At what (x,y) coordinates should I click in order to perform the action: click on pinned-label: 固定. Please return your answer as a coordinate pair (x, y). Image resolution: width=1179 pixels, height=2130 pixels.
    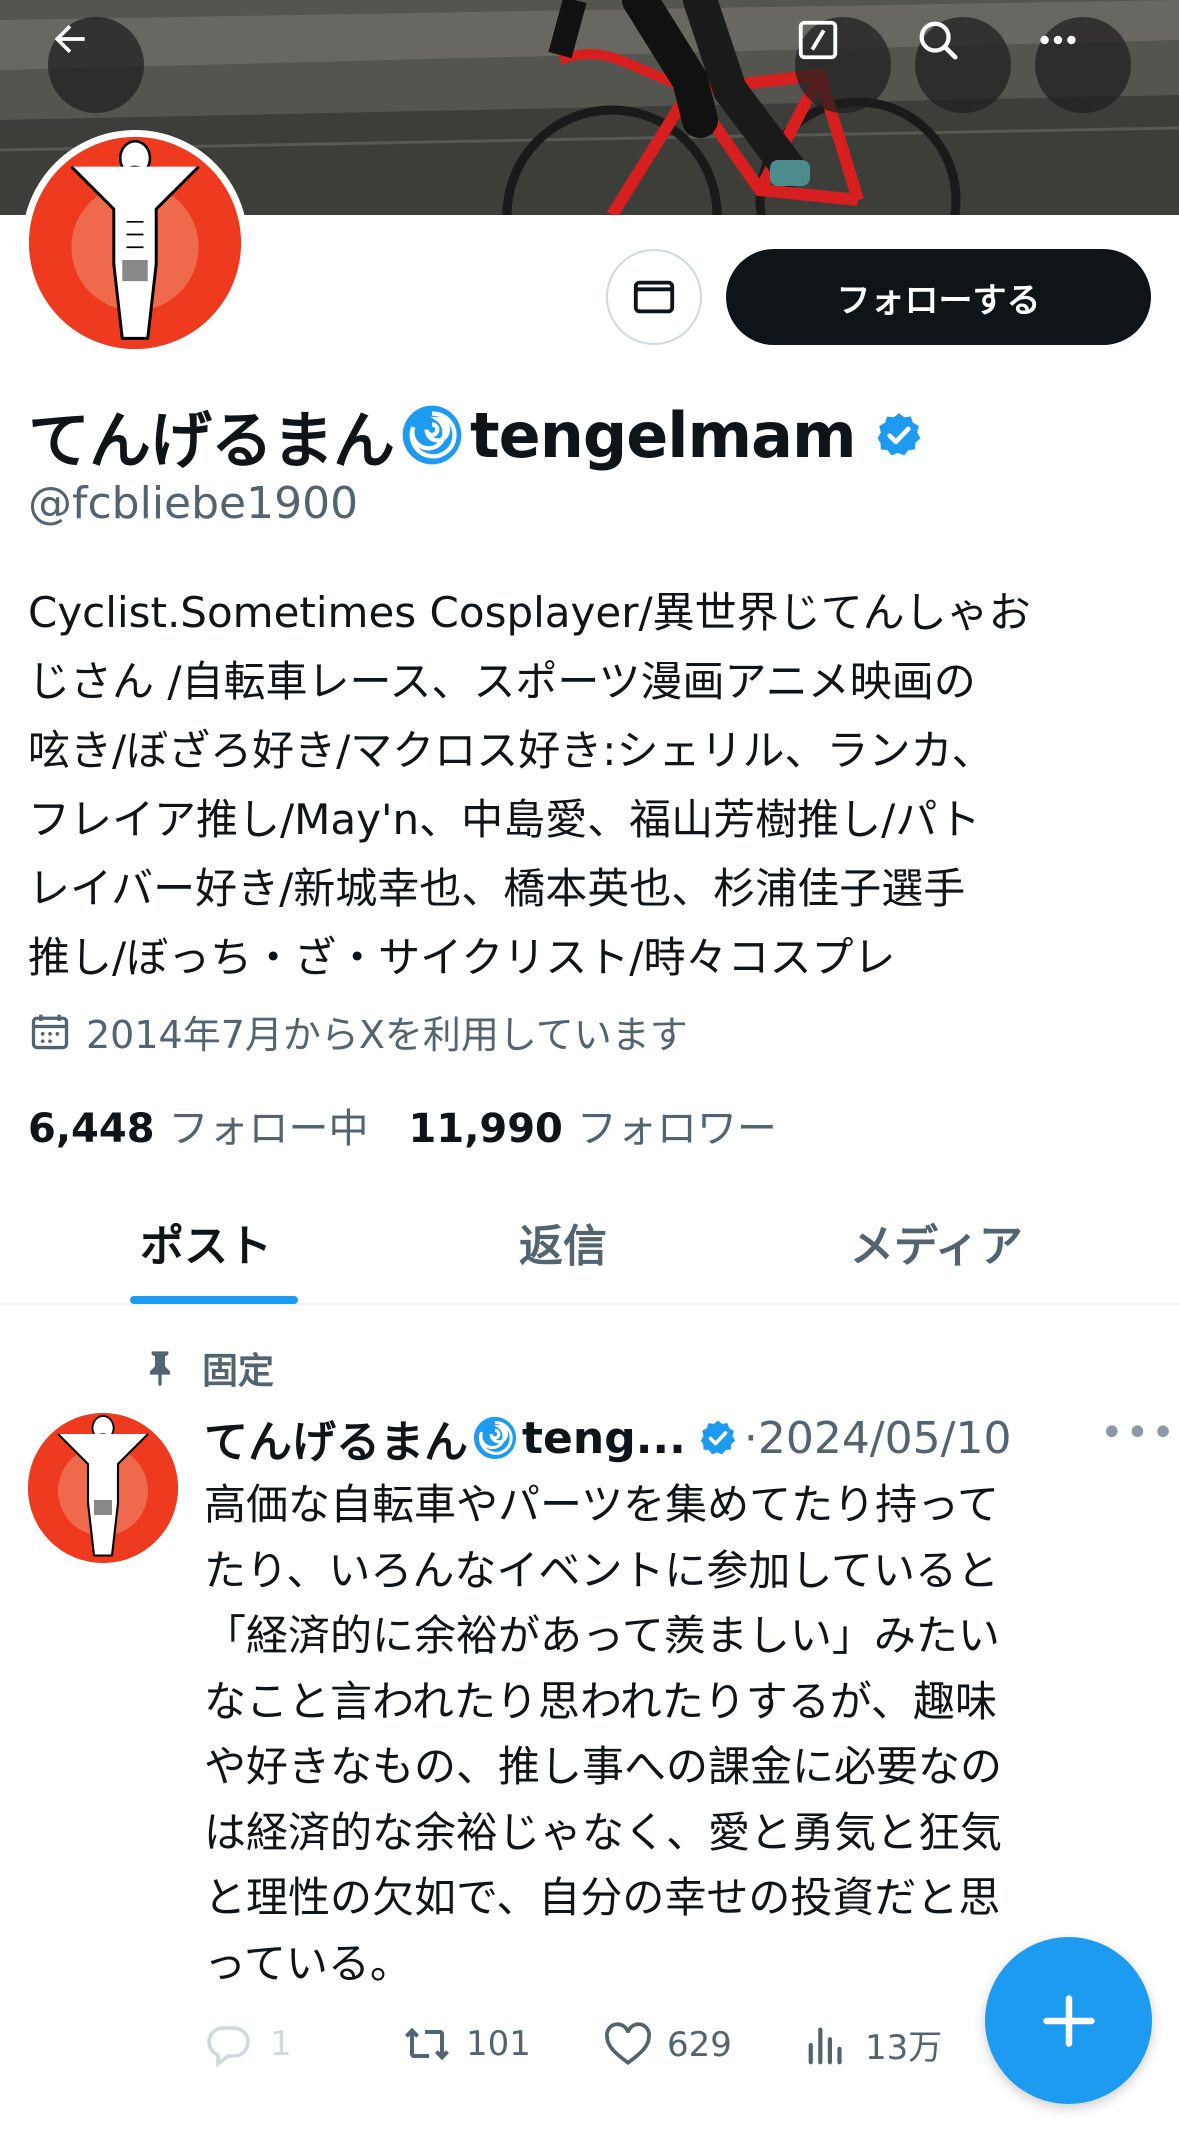
    Looking at the image, I should click on (238, 1371).